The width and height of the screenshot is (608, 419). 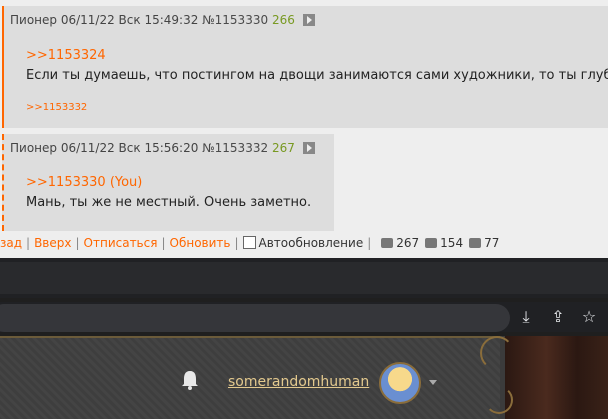 I want to click on post-datetime: 06/11/22 Вск 15:56:20, so click(x=129, y=148).